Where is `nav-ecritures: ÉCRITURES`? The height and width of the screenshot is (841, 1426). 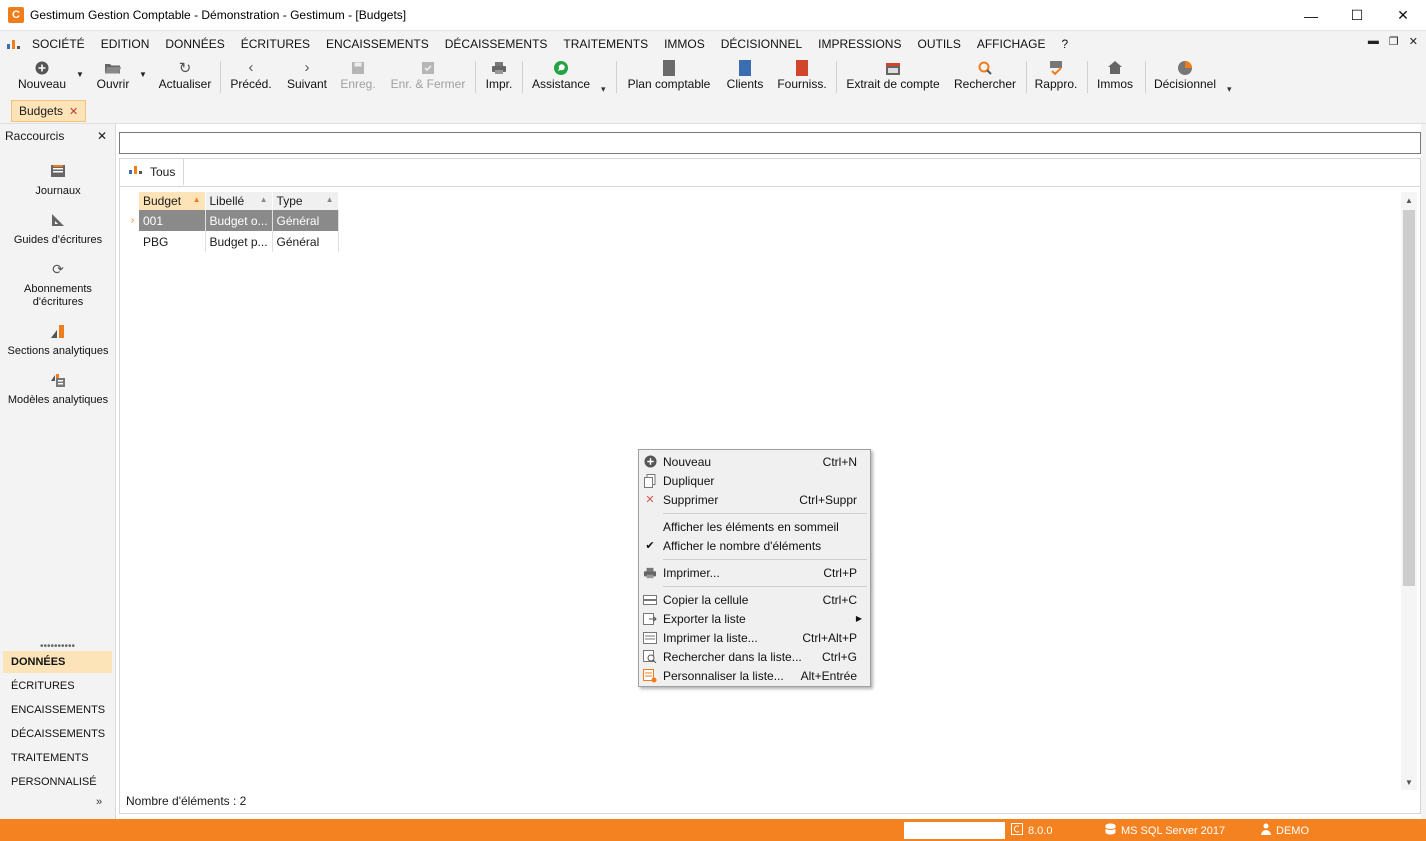
nav-ecritures: ÉCRITURES is located at coordinates (57, 686).